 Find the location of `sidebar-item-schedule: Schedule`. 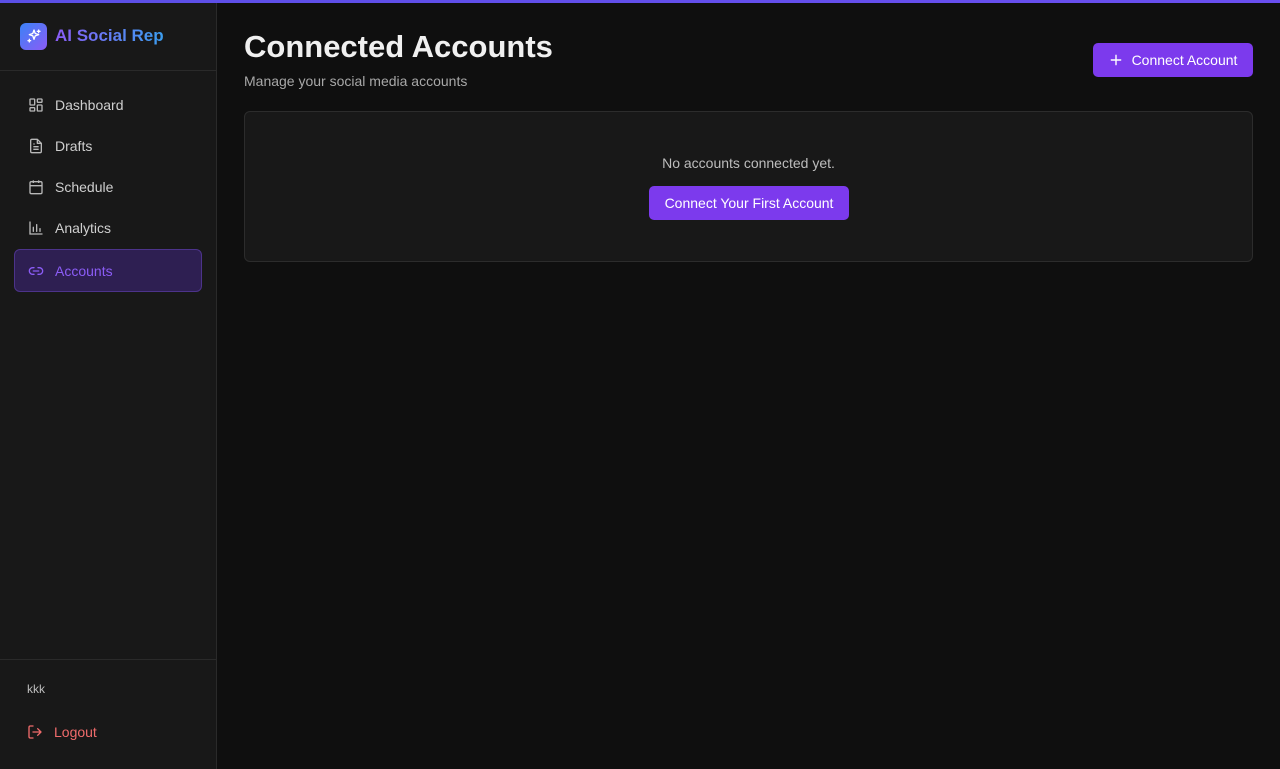

sidebar-item-schedule: Schedule is located at coordinates (108, 186).